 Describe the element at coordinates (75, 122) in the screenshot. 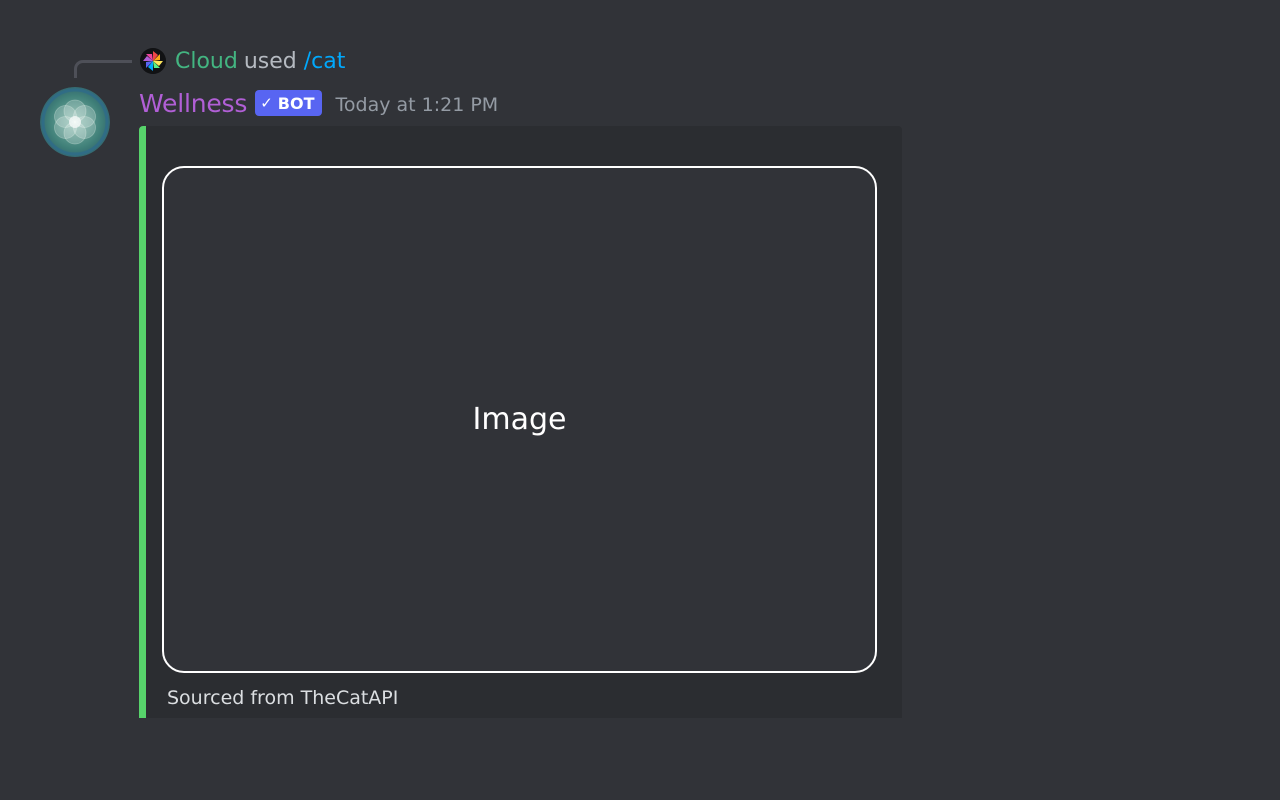

I see `flower-of-life-icon` at that location.